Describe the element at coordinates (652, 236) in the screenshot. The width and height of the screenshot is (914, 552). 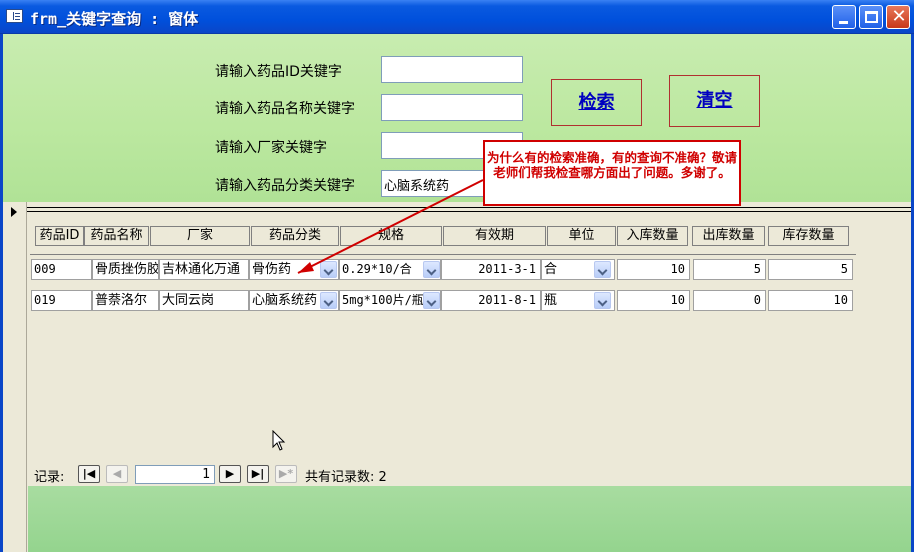
I see `col-header-in-qty: 入库数量` at that location.